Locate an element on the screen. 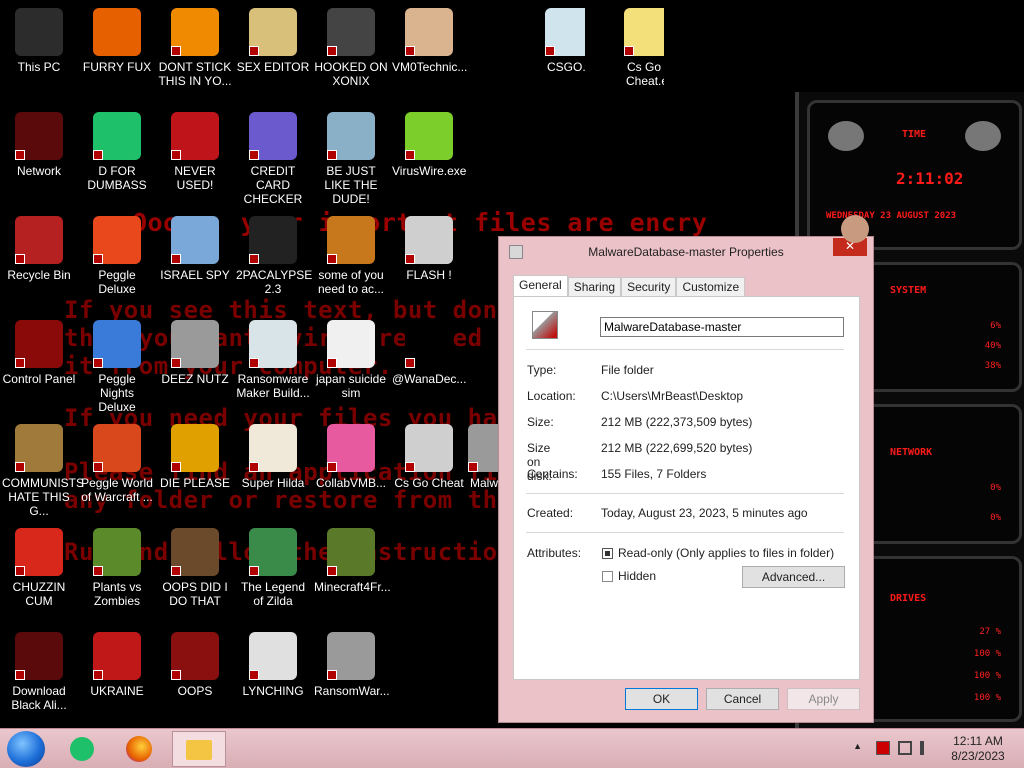 This screenshot has width=1024, height=768. hidden-checkbox is located at coordinates (607, 576).